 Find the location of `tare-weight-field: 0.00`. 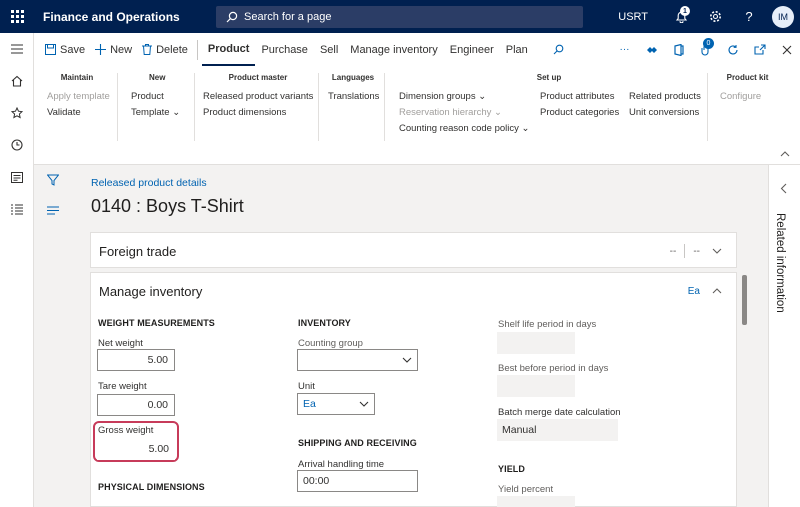

tare-weight-field: 0.00 is located at coordinates (136, 405).